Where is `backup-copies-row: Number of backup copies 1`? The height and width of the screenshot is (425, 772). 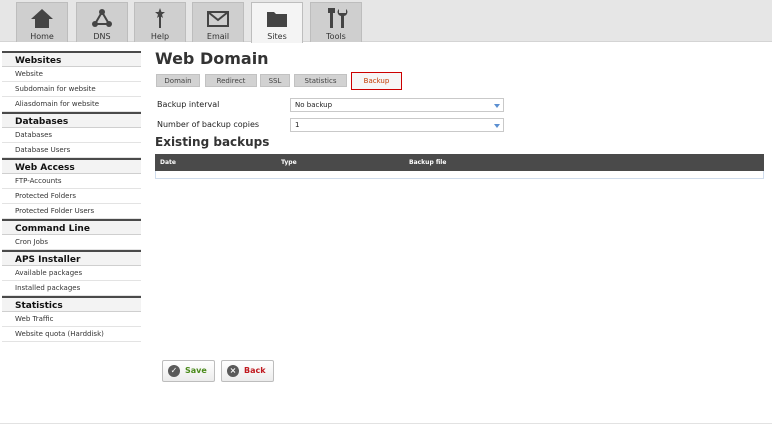
backup-copies-row: Number of backup copies 1 is located at coordinates (332, 125).